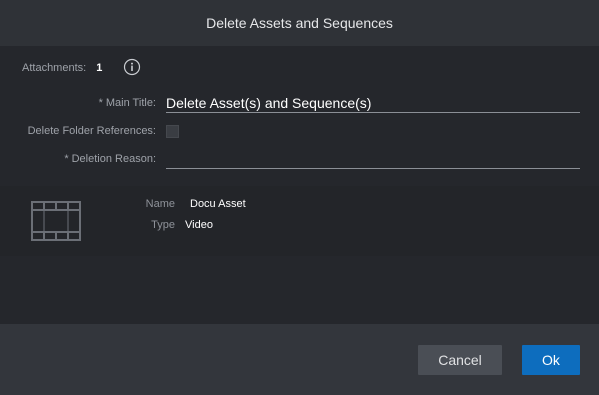 This screenshot has height=395, width=599. What do you see at coordinates (551, 360) in the screenshot?
I see `ok-button: Ok` at bounding box center [551, 360].